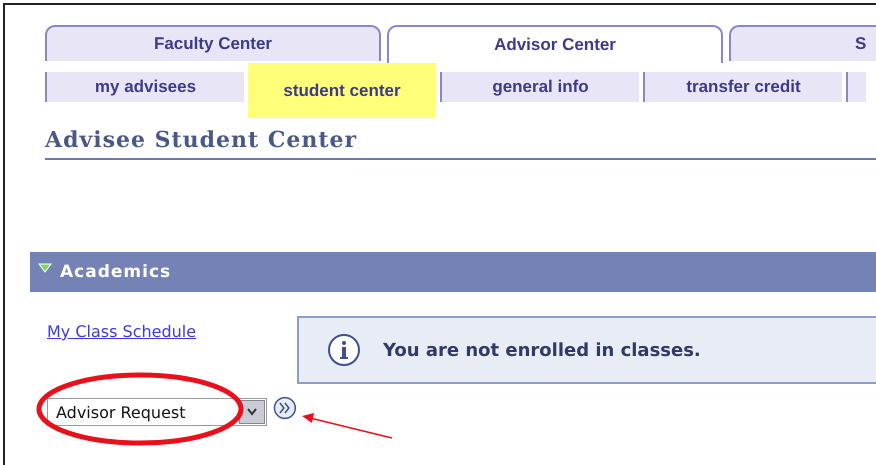  Describe the element at coordinates (213, 43) in the screenshot. I see `tab: Faculty Center` at that location.